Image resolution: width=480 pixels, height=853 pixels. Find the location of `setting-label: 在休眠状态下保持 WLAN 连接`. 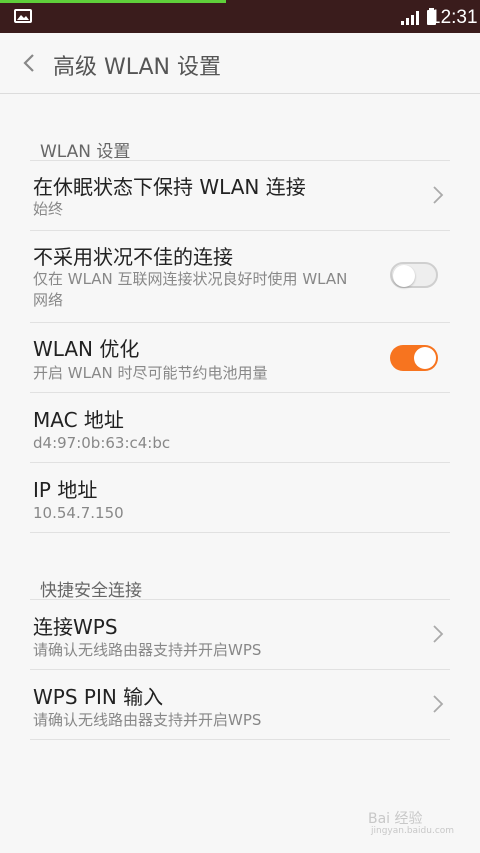

setting-label: 在休眠状态下保持 WLAN 连接 is located at coordinates (169, 187).